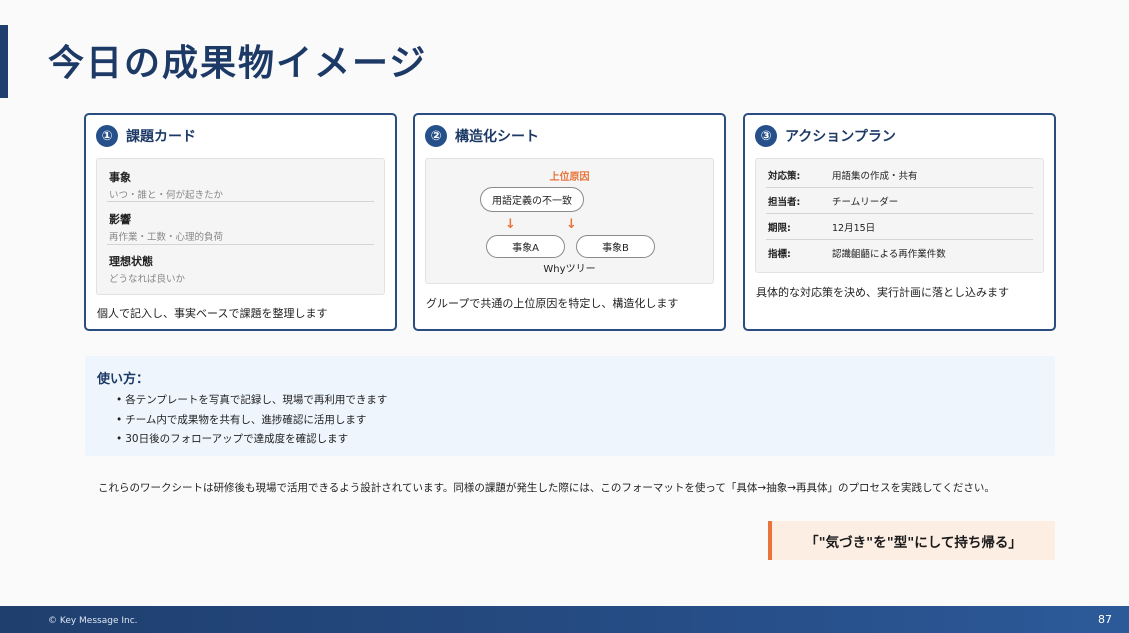 This screenshot has width=1129, height=633. Describe the element at coordinates (882, 292) in the screenshot. I see `card-description: 具体的な対応策を決め、実行計画に落とし込みます` at that location.